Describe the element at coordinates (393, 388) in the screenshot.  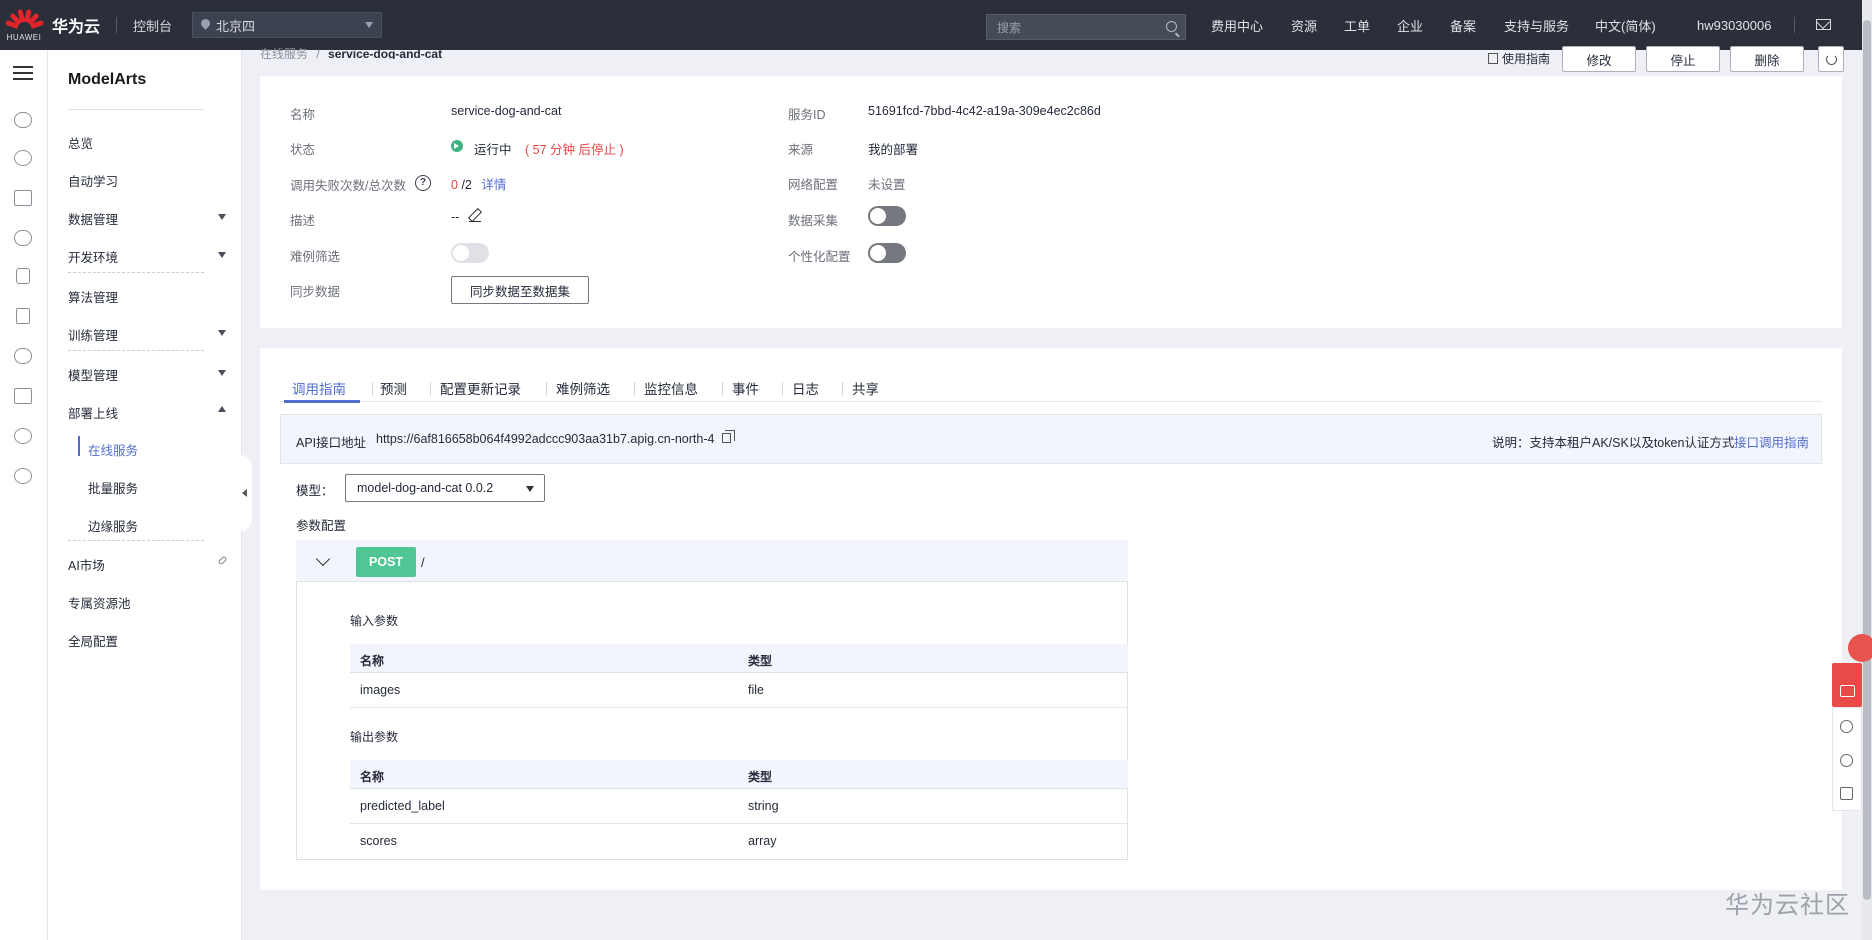
I see `tab-predict: 预测` at that location.